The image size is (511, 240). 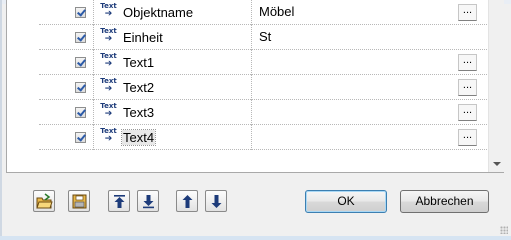 I want to click on open-folder-button, so click(x=44, y=201).